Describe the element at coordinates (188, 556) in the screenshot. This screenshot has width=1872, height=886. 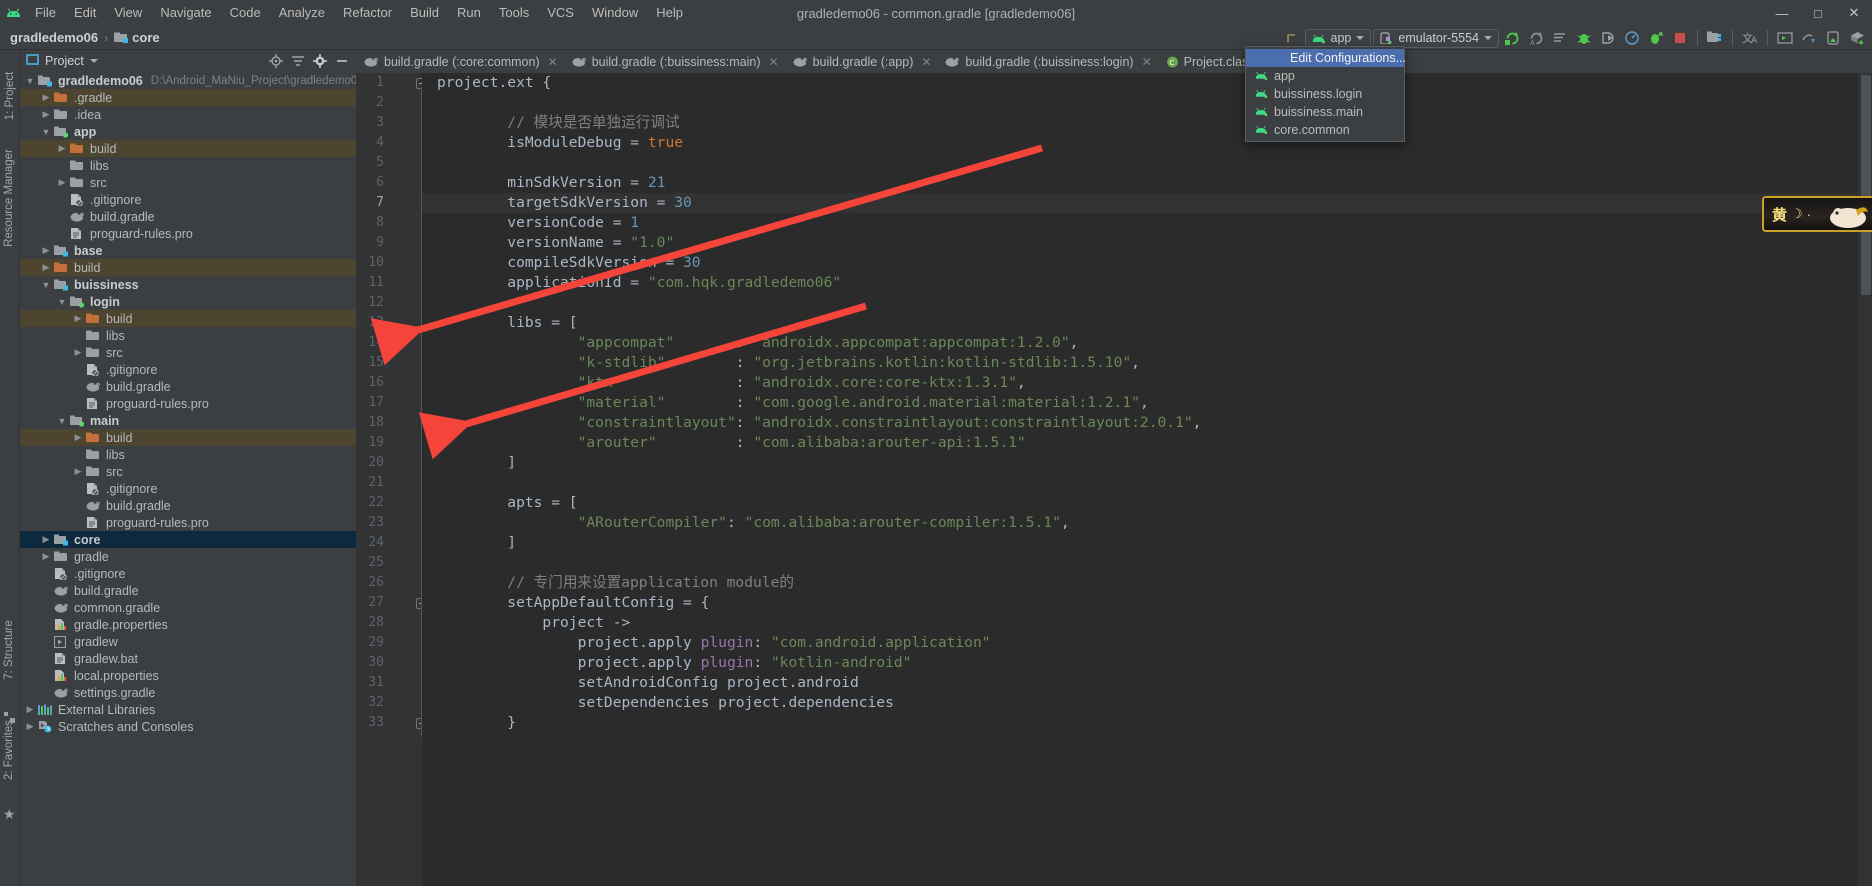
I see `tree-item-gradle: ▶ gradle` at that location.